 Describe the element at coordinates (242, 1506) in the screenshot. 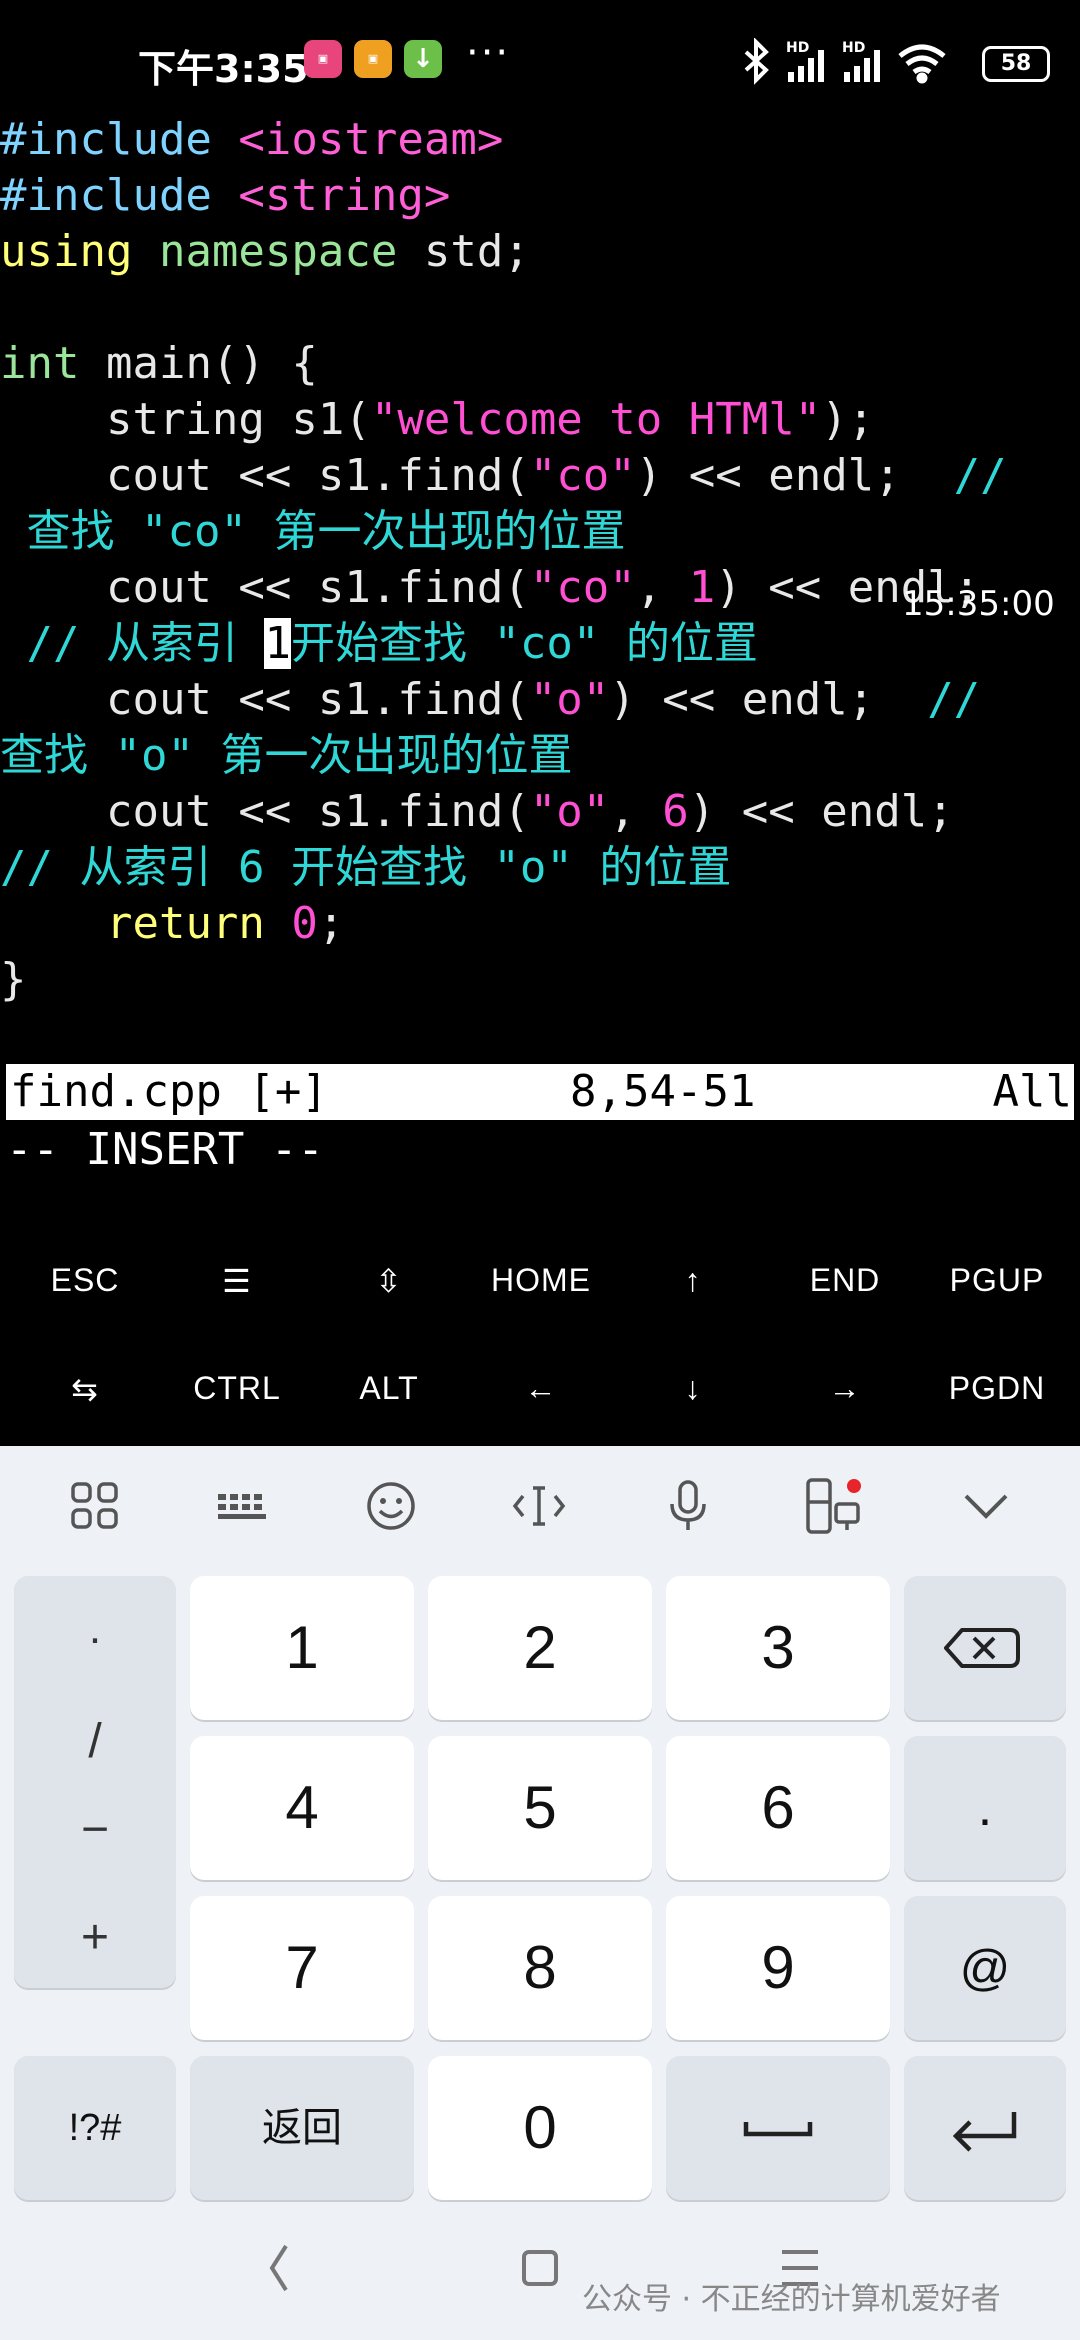

I see `keyboard-icon` at that location.